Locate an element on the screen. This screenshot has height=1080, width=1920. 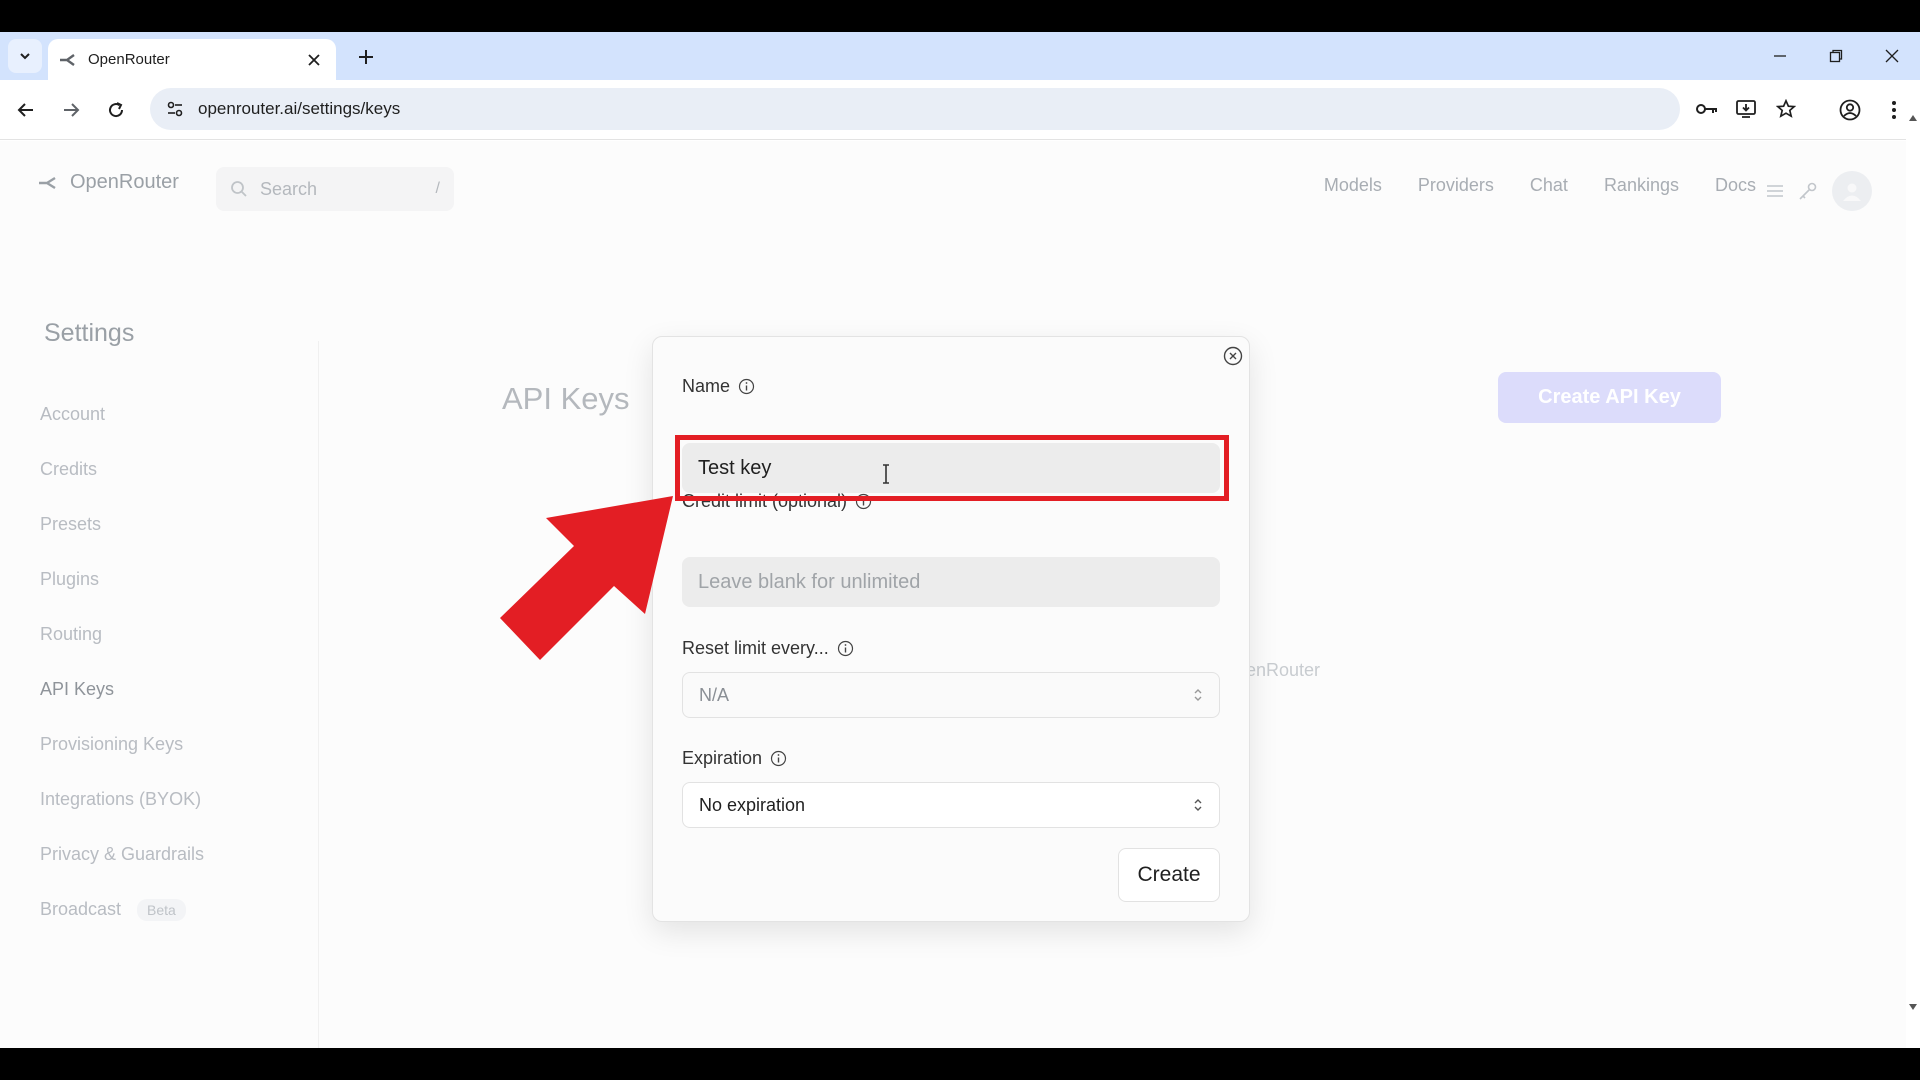
sidebar-item-plugins: Plugins is located at coordinates (122, 579).